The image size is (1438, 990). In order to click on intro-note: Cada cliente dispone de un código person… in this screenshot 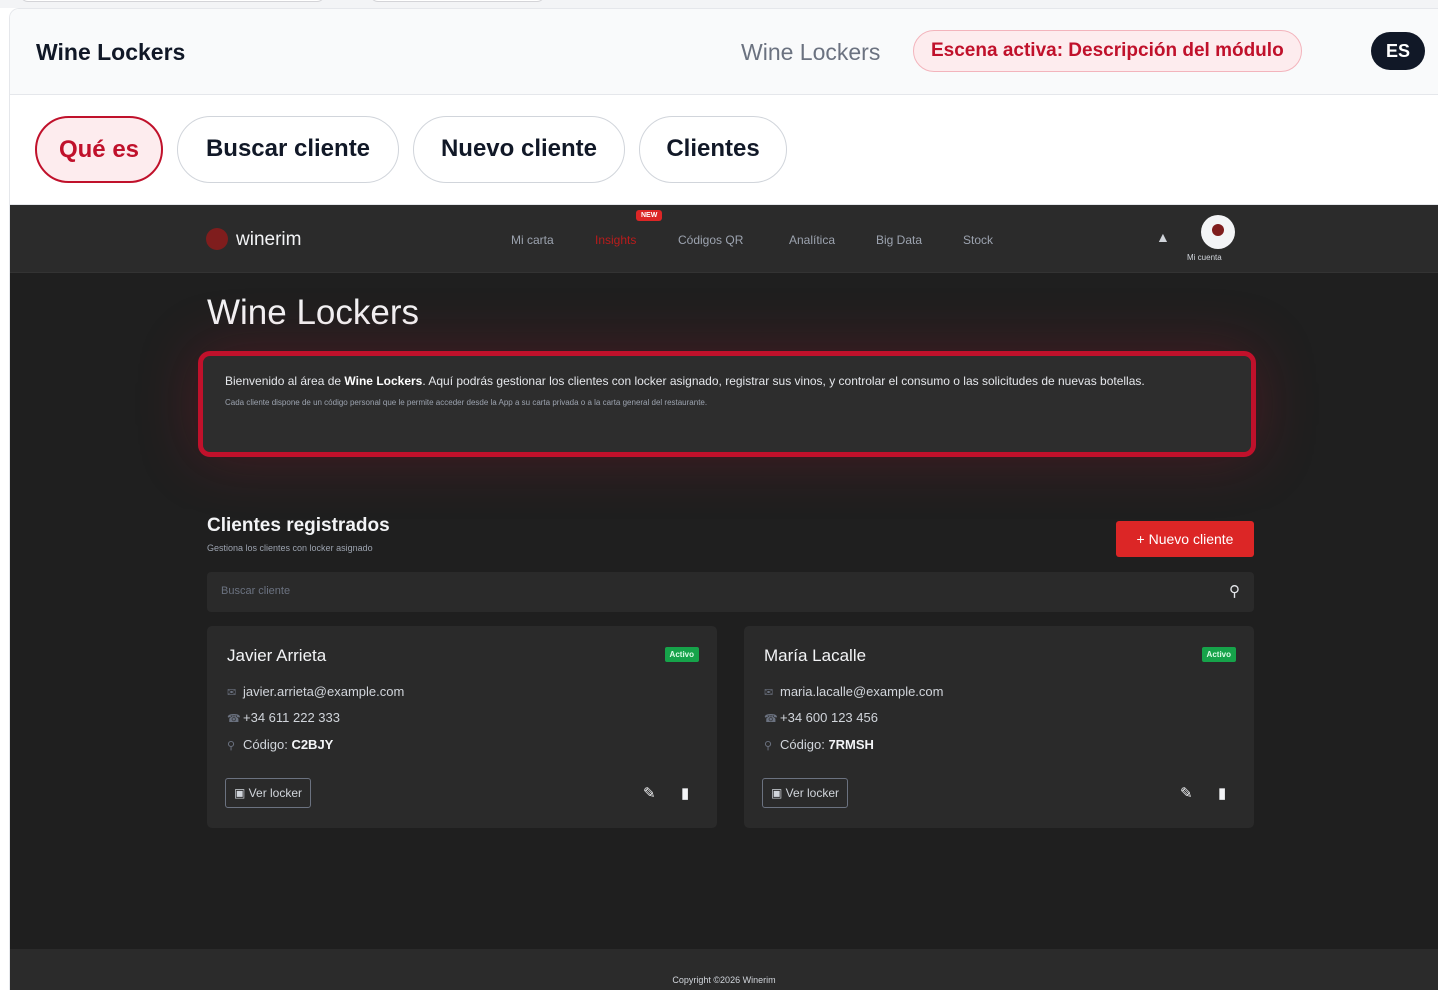, I will do `click(466, 402)`.